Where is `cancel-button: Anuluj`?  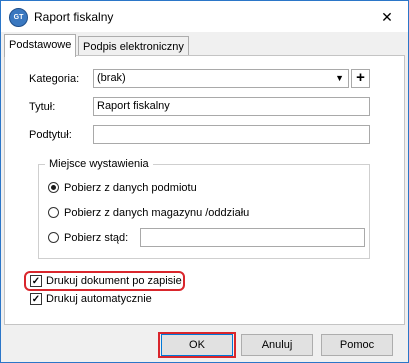
cancel-button: Anuluj is located at coordinates (277, 345).